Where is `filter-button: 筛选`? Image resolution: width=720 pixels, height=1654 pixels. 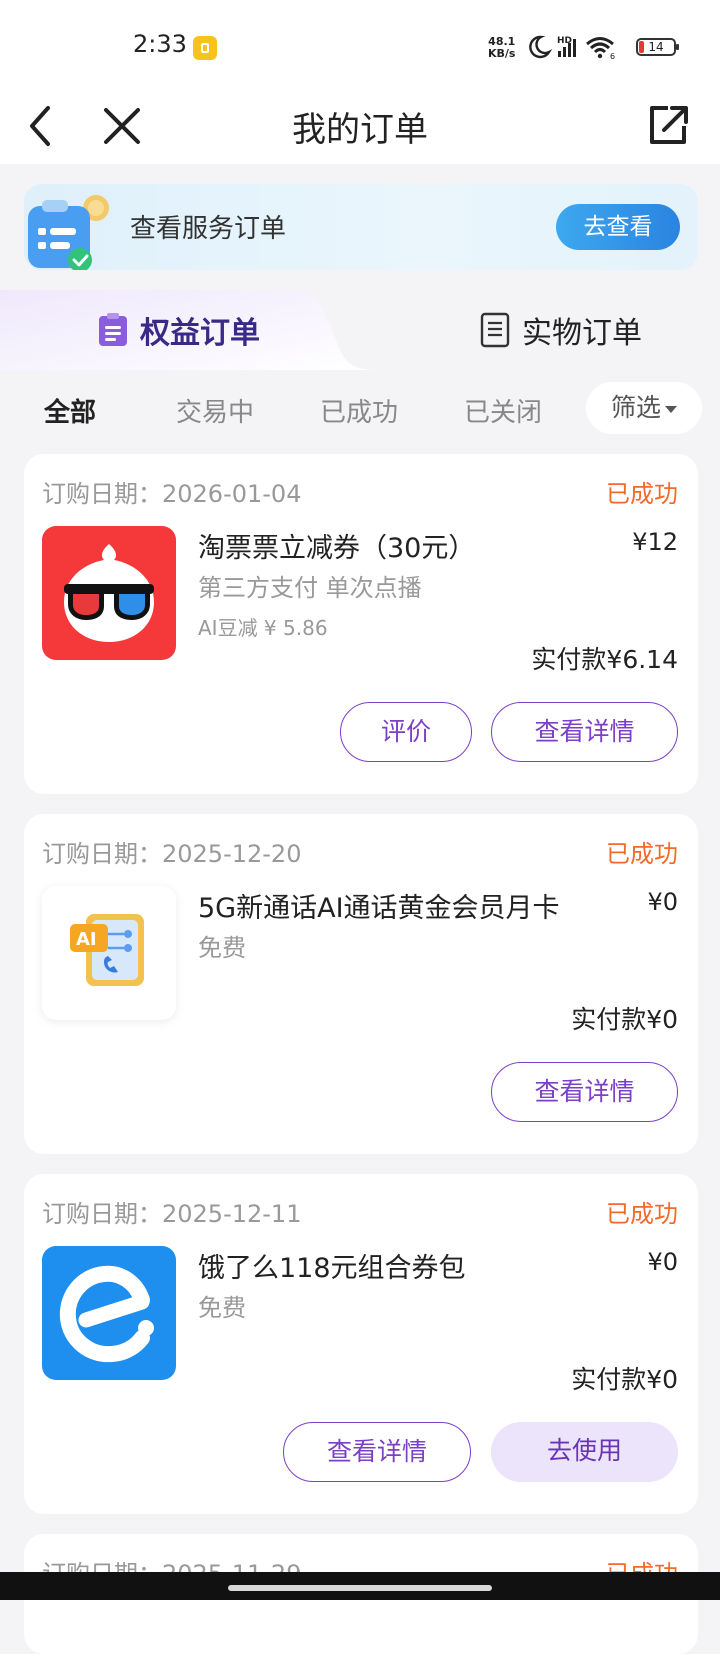
filter-button: 筛选 is located at coordinates (644, 408).